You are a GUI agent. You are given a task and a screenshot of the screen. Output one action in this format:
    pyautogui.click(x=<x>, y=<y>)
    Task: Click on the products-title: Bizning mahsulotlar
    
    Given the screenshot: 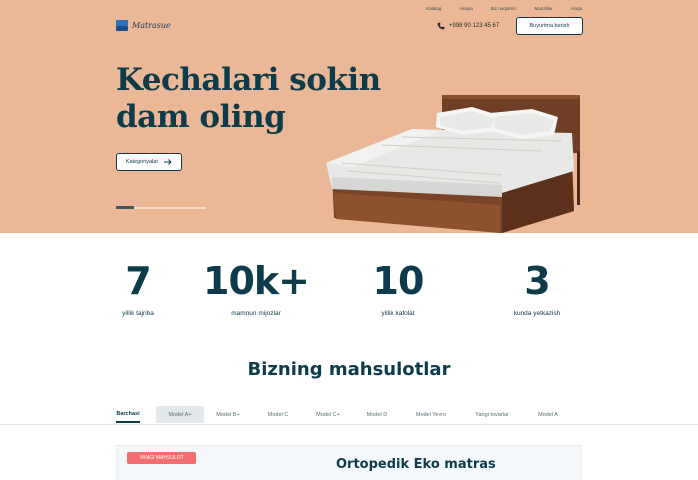 What is the action you would take?
    pyautogui.click(x=349, y=369)
    